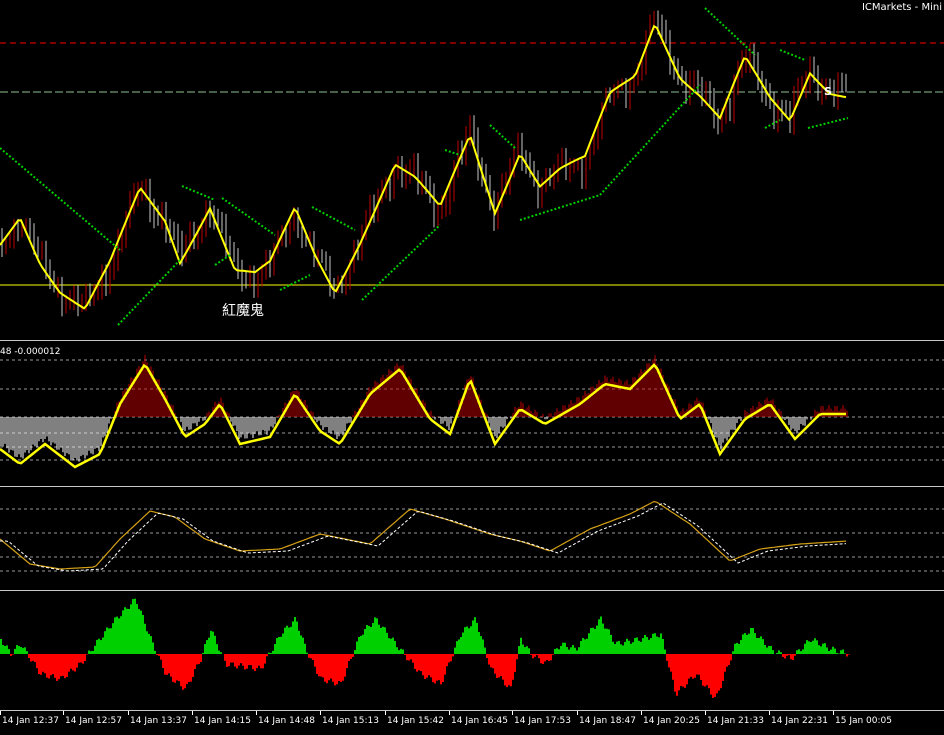 The image size is (944, 735). What do you see at coordinates (671, 721) in the screenshot?
I see `time-tick-label: 14 Jan 20:25` at bounding box center [671, 721].